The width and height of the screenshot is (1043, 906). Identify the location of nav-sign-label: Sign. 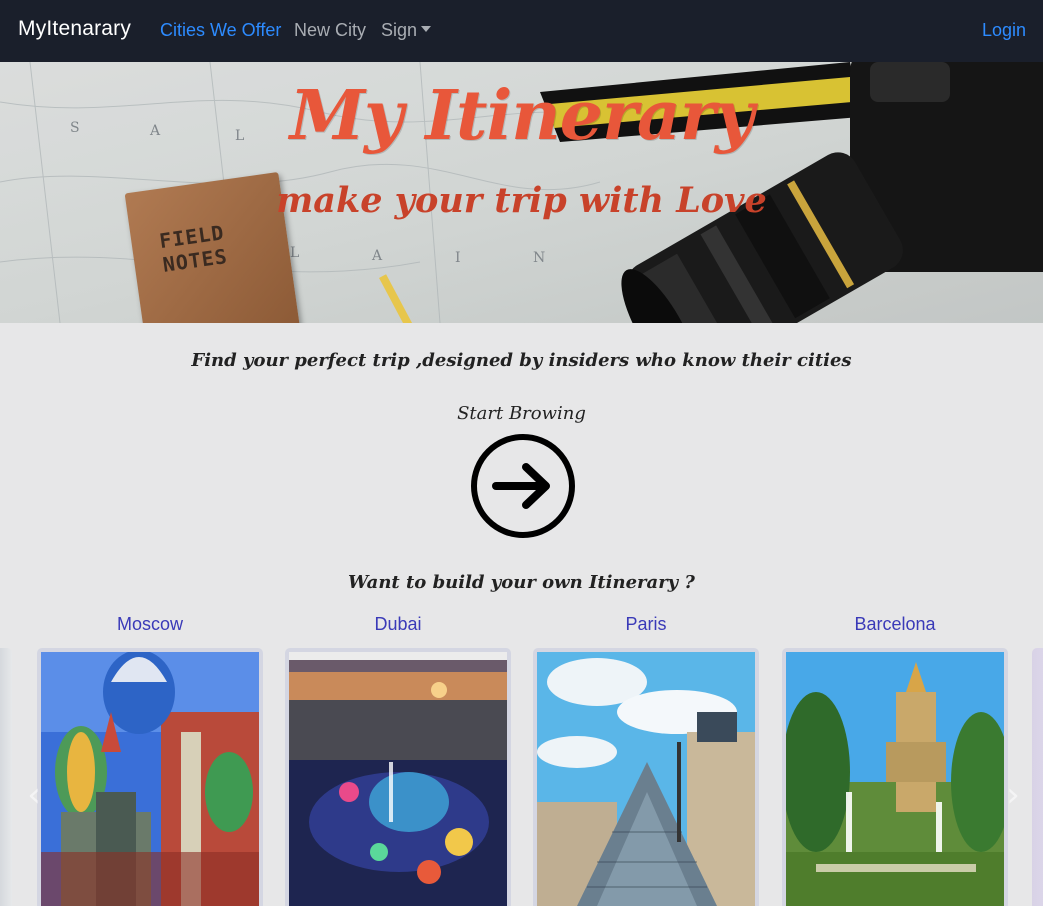
(399, 30).